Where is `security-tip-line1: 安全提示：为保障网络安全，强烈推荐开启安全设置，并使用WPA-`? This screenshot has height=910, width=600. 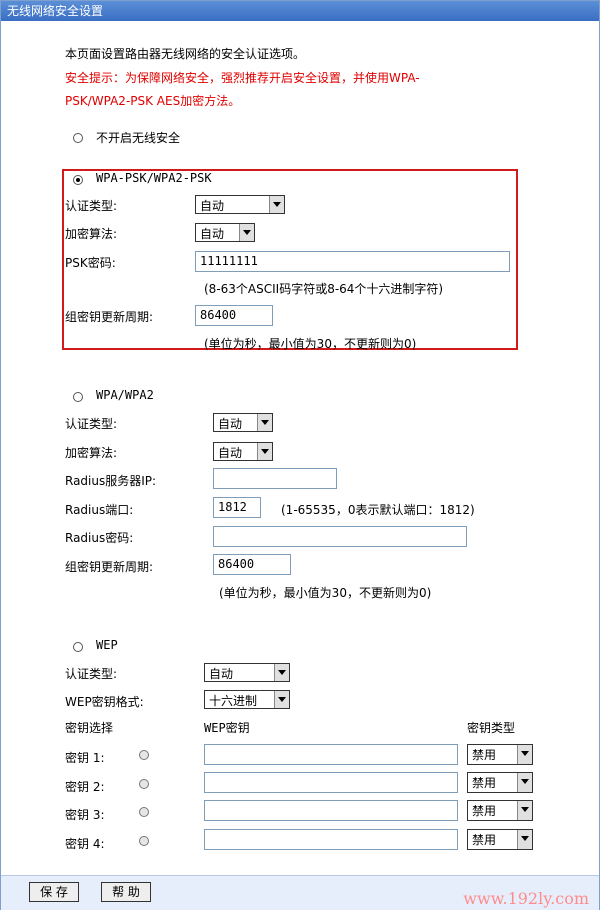 security-tip-line1: 安全提示：为保障网络安全，强烈推荐开启安全设置，并使用WPA- is located at coordinates (242, 78).